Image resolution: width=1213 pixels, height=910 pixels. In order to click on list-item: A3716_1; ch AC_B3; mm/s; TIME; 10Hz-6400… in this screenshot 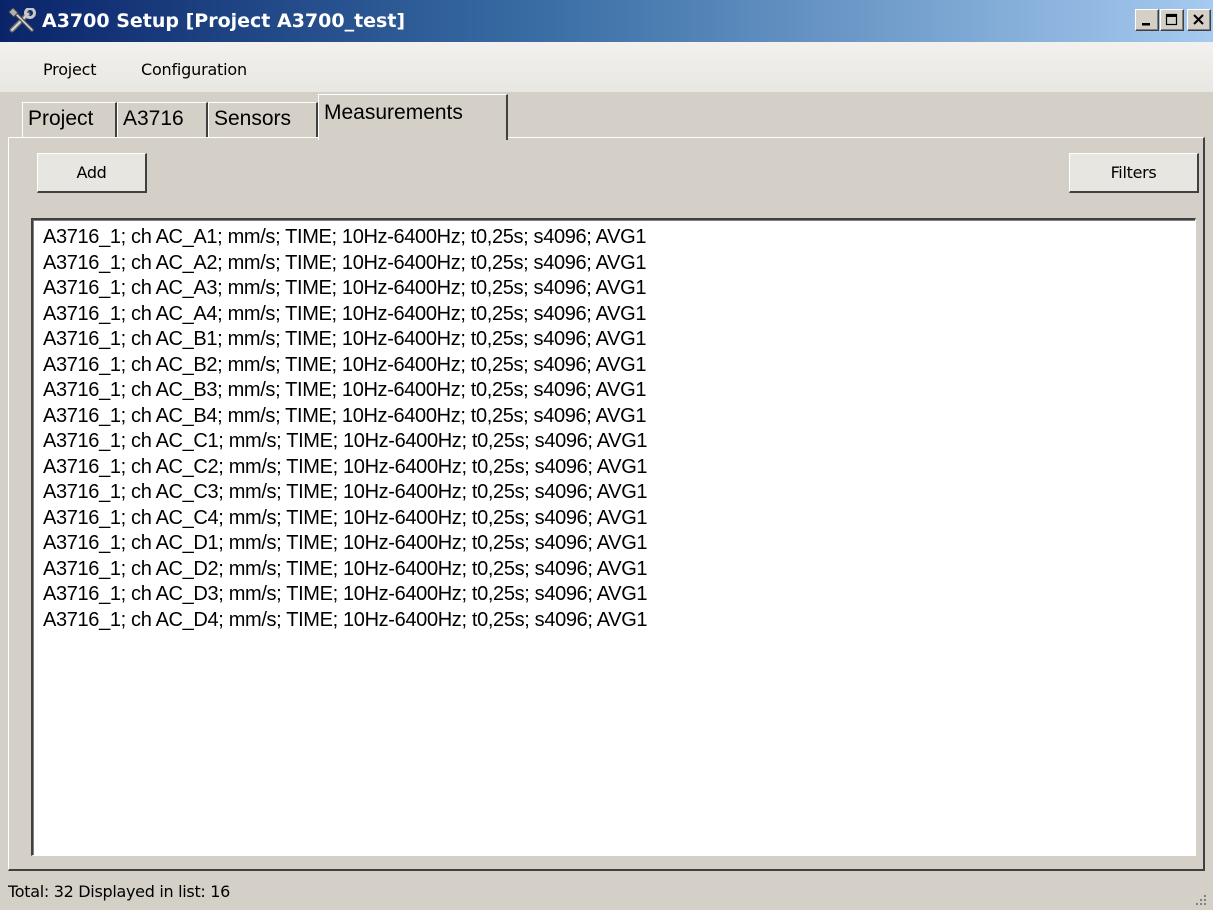, I will do `click(614, 391)`.